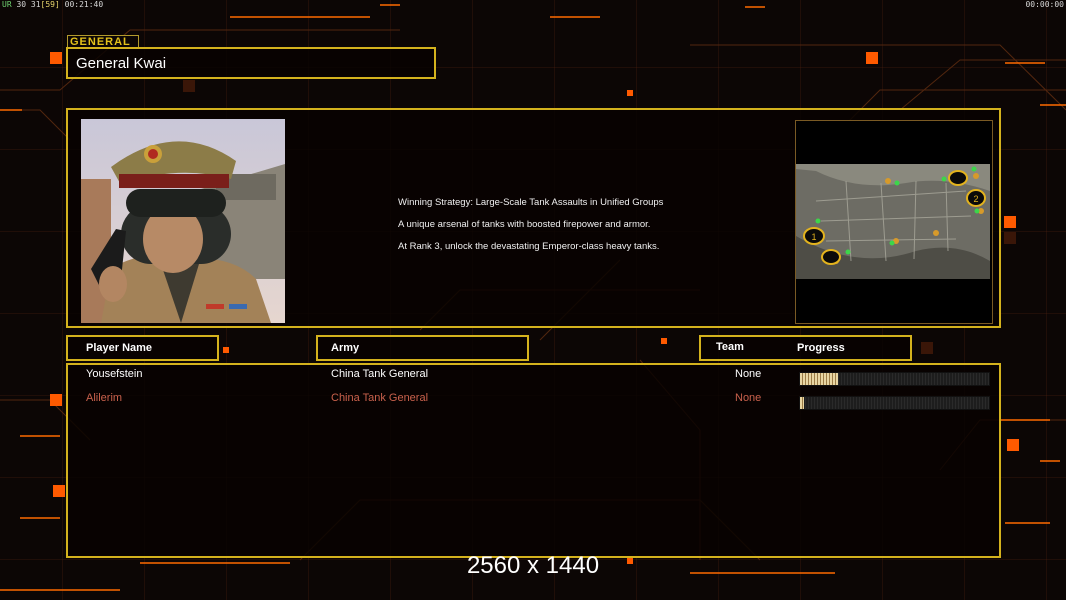 The height and width of the screenshot is (600, 1066). What do you see at coordinates (119, 348) in the screenshot?
I see `column-header-label: Player Name` at bounding box center [119, 348].